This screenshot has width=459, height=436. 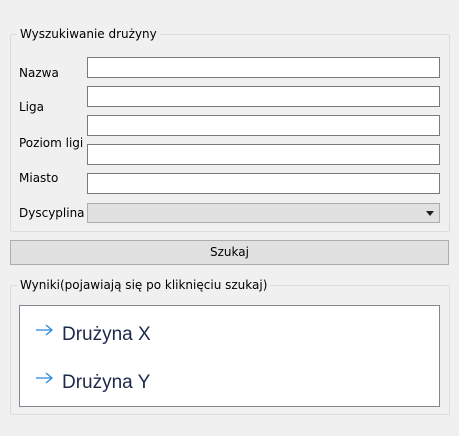 I want to click on poziom-ligi-label: Poziom ligi, so click(x=51, y=143).